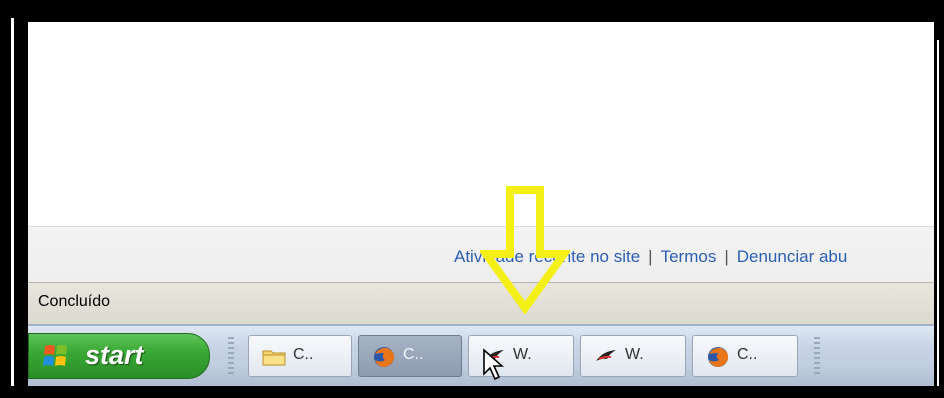 Image resolution: width=944 pixels, height=398 pixels. What do you see at coordinates (274, 358) in the screenshot?
I see `folder-icon` at bounding box center [274, 358].